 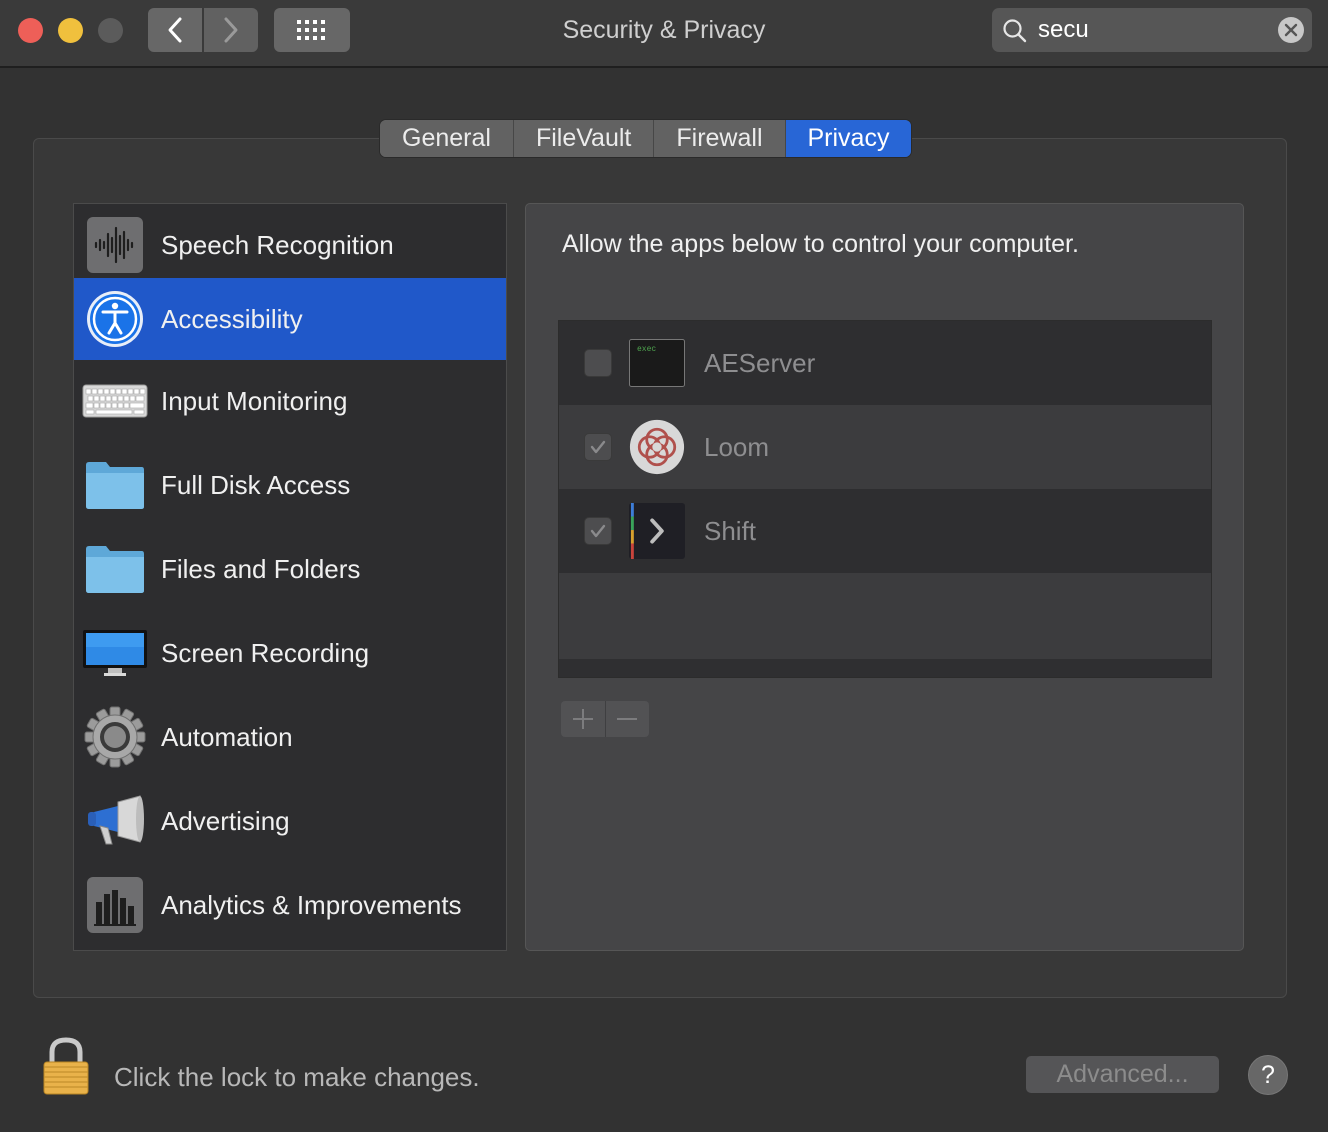 I want to click on category-full-disk-access: Full Disk Access, so click(x=290, y=485).